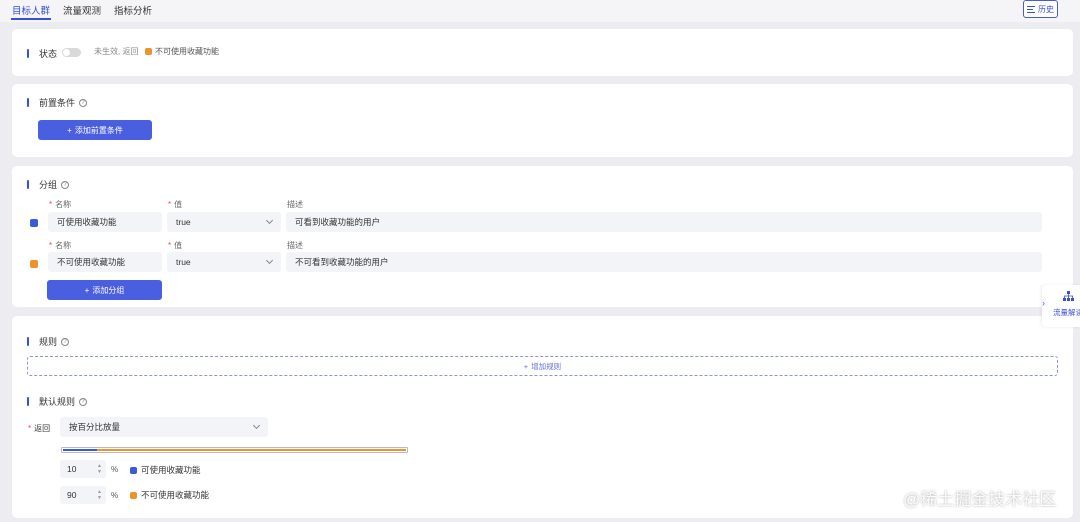 The width and height of the screenshot is (1080, 522). I want to click on add-group-button: + 添加分组, so click(104, 290).